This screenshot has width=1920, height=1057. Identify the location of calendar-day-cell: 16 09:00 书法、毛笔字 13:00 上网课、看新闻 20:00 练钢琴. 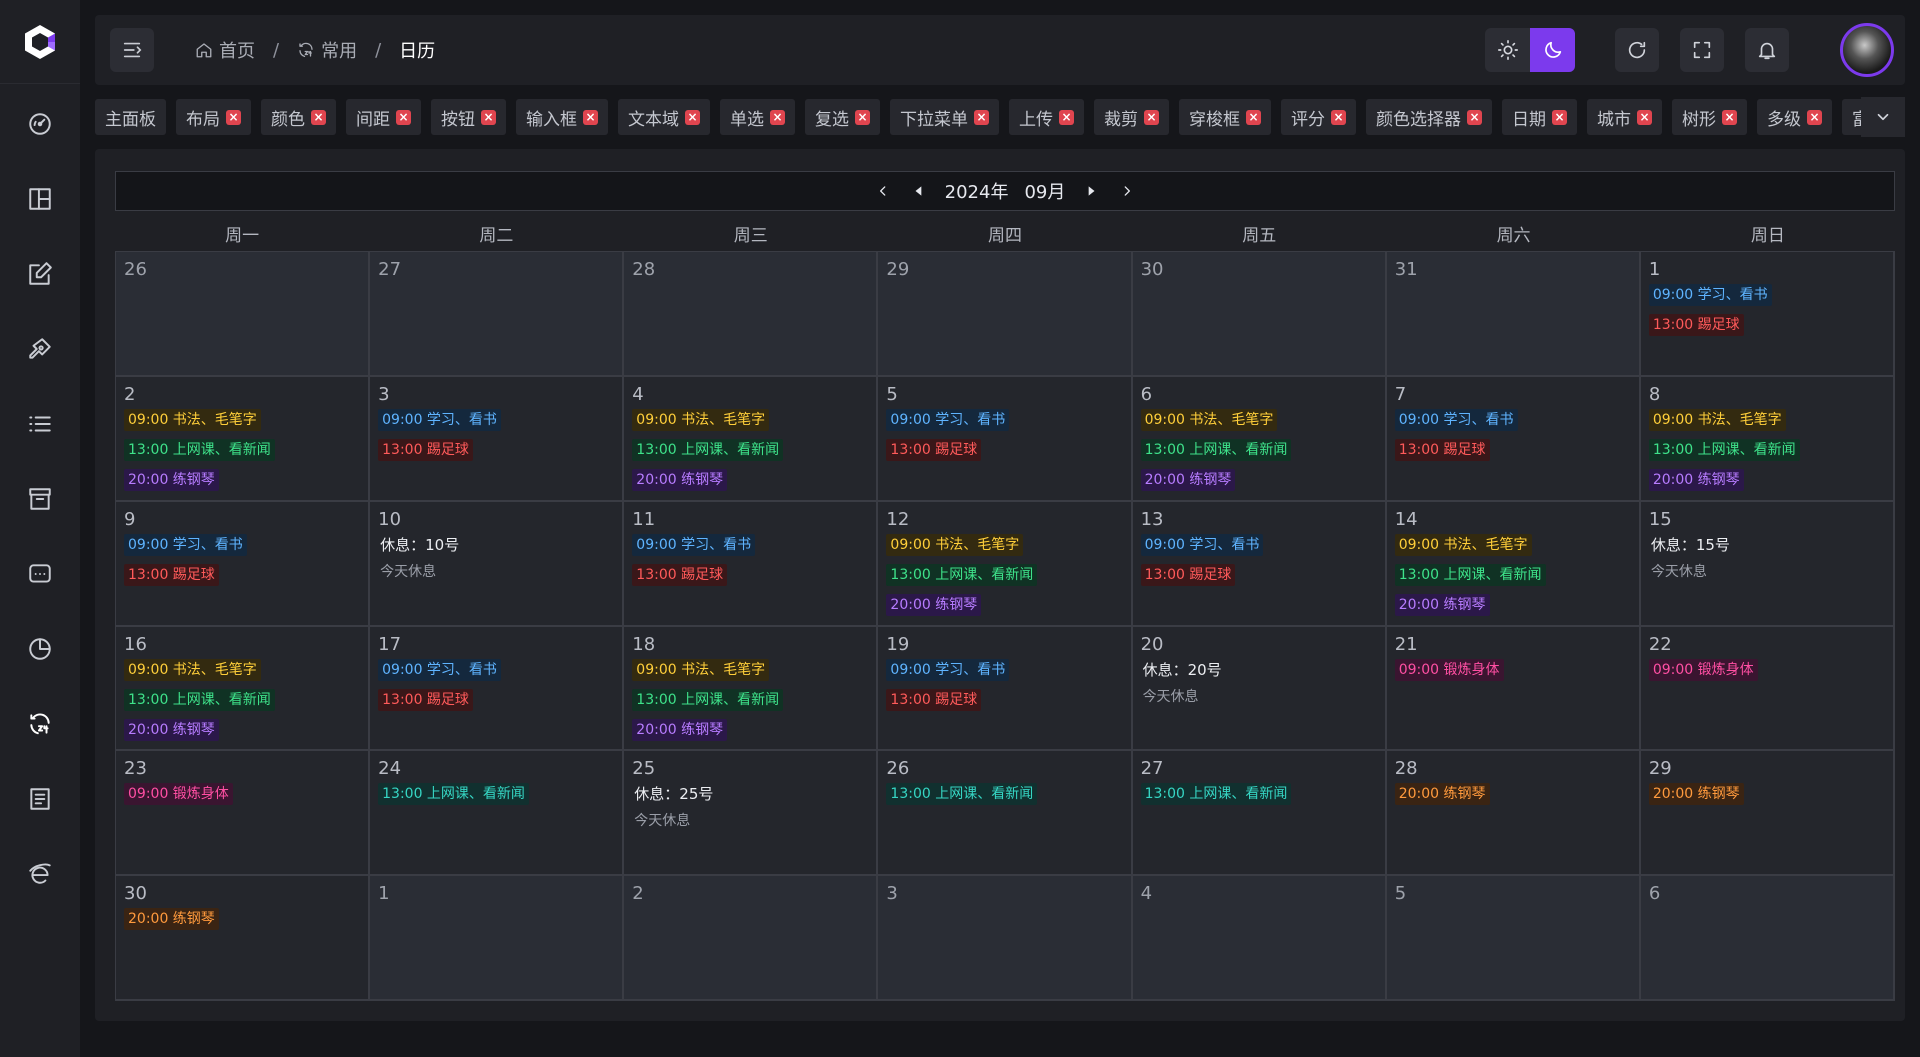
(243, 689).